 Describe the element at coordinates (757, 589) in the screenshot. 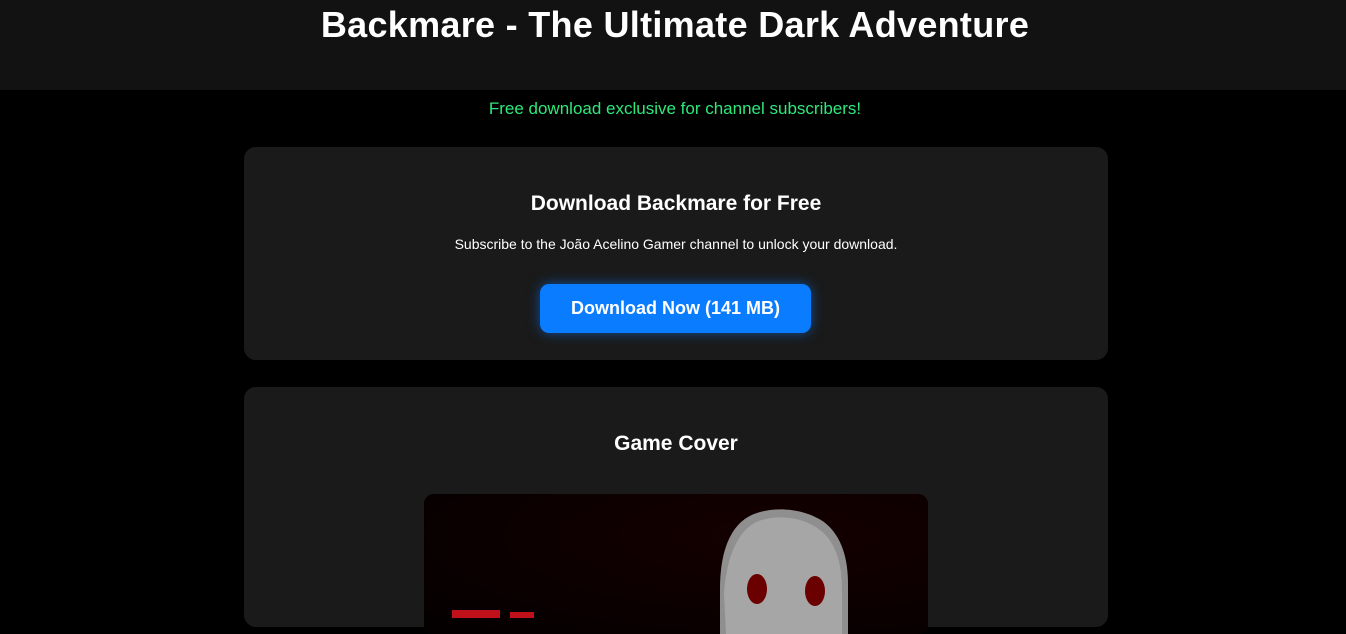

I see `ghost-left-eye` at that location.